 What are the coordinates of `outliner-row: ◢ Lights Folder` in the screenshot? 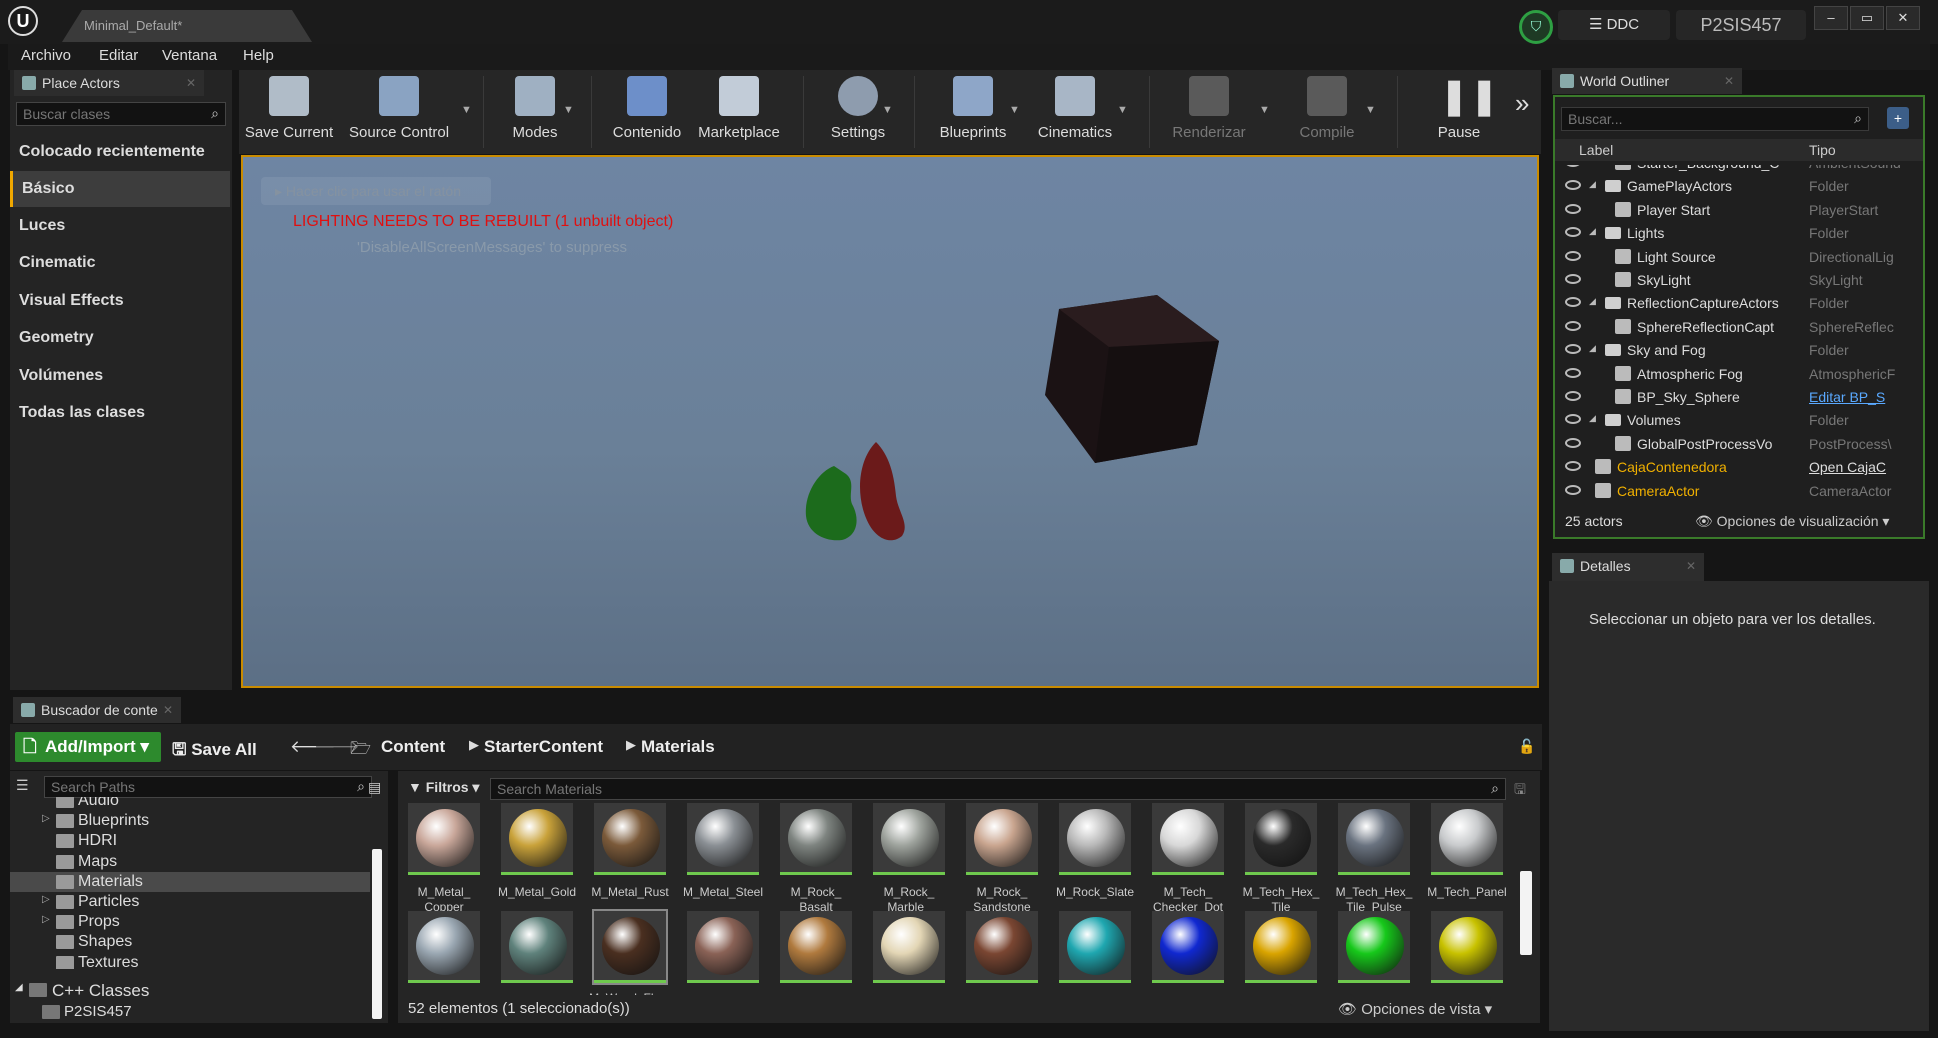 It's located at (1739, 232).